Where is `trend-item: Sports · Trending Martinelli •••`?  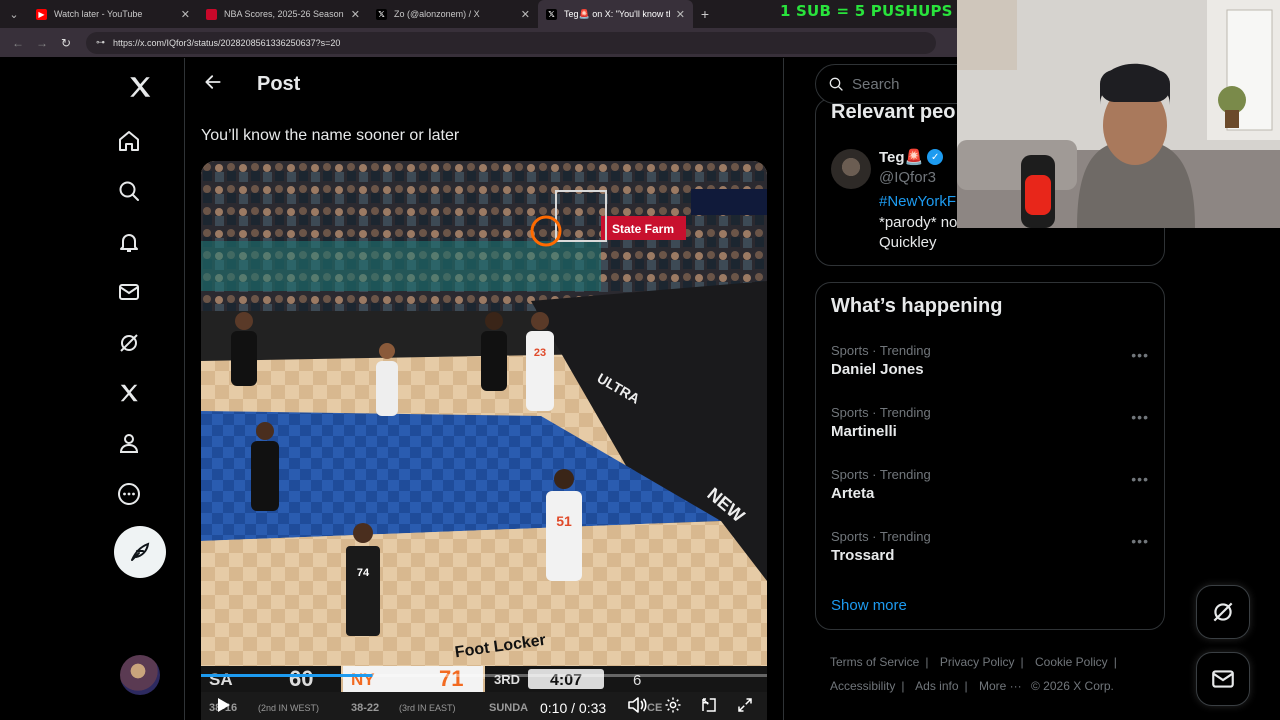 trend-item: Sports · Trending Martinelli ••• is located at coordinates (991, 422).